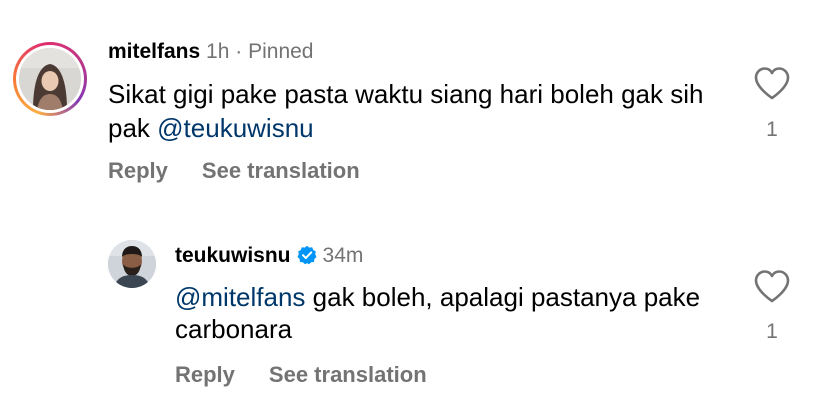 The image size is (828, 414). What do you see at coordinates (281, 51) in the screenshot?
I see `pinned-label: Pinned` at bounding box center [281, 51].